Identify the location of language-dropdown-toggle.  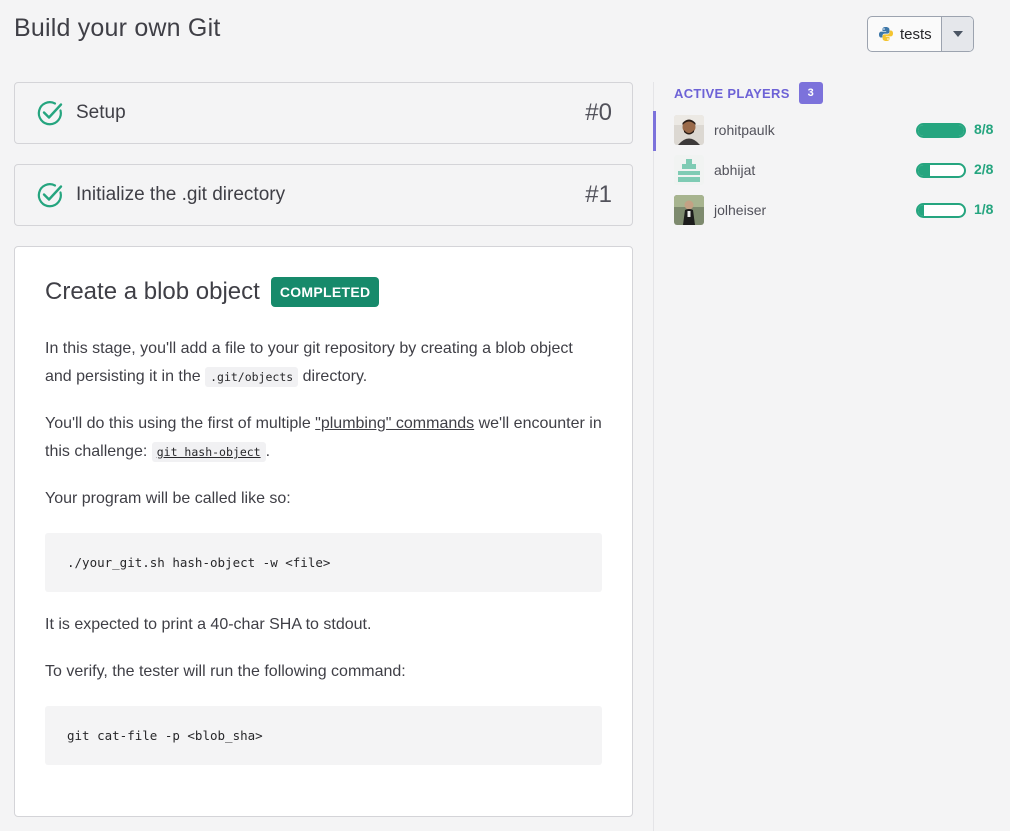
(957, 34).